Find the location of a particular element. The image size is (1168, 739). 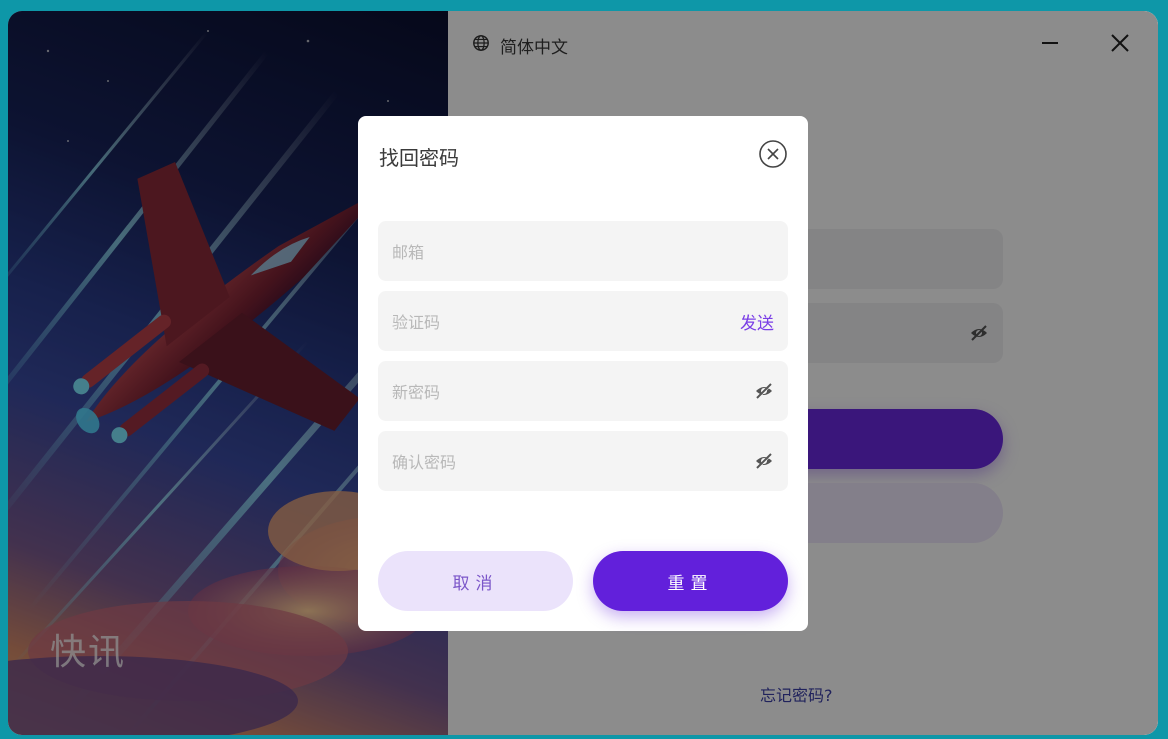

reset-button-label: 重置 is located at coordinates (690, 583).